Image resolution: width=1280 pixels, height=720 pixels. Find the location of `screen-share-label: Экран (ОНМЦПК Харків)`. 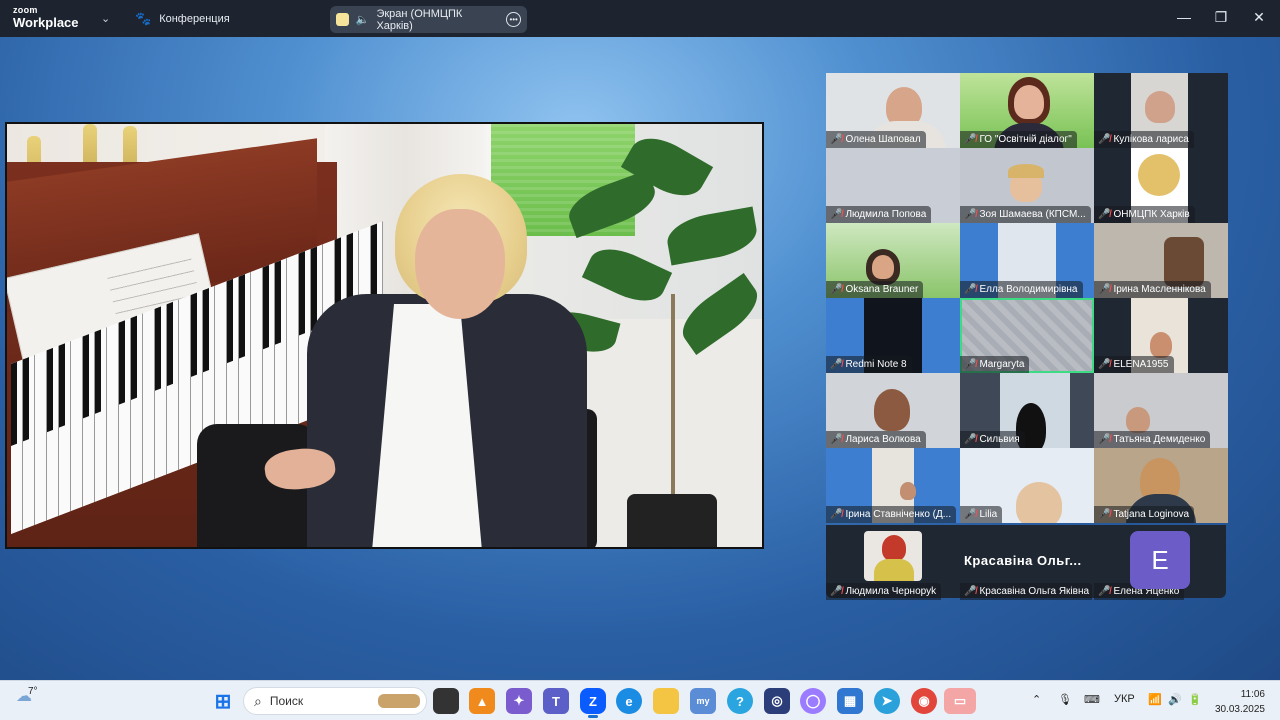

screen-share-label: Экран (ОНМЦПК Харків) is located at coordinates (419, 19).